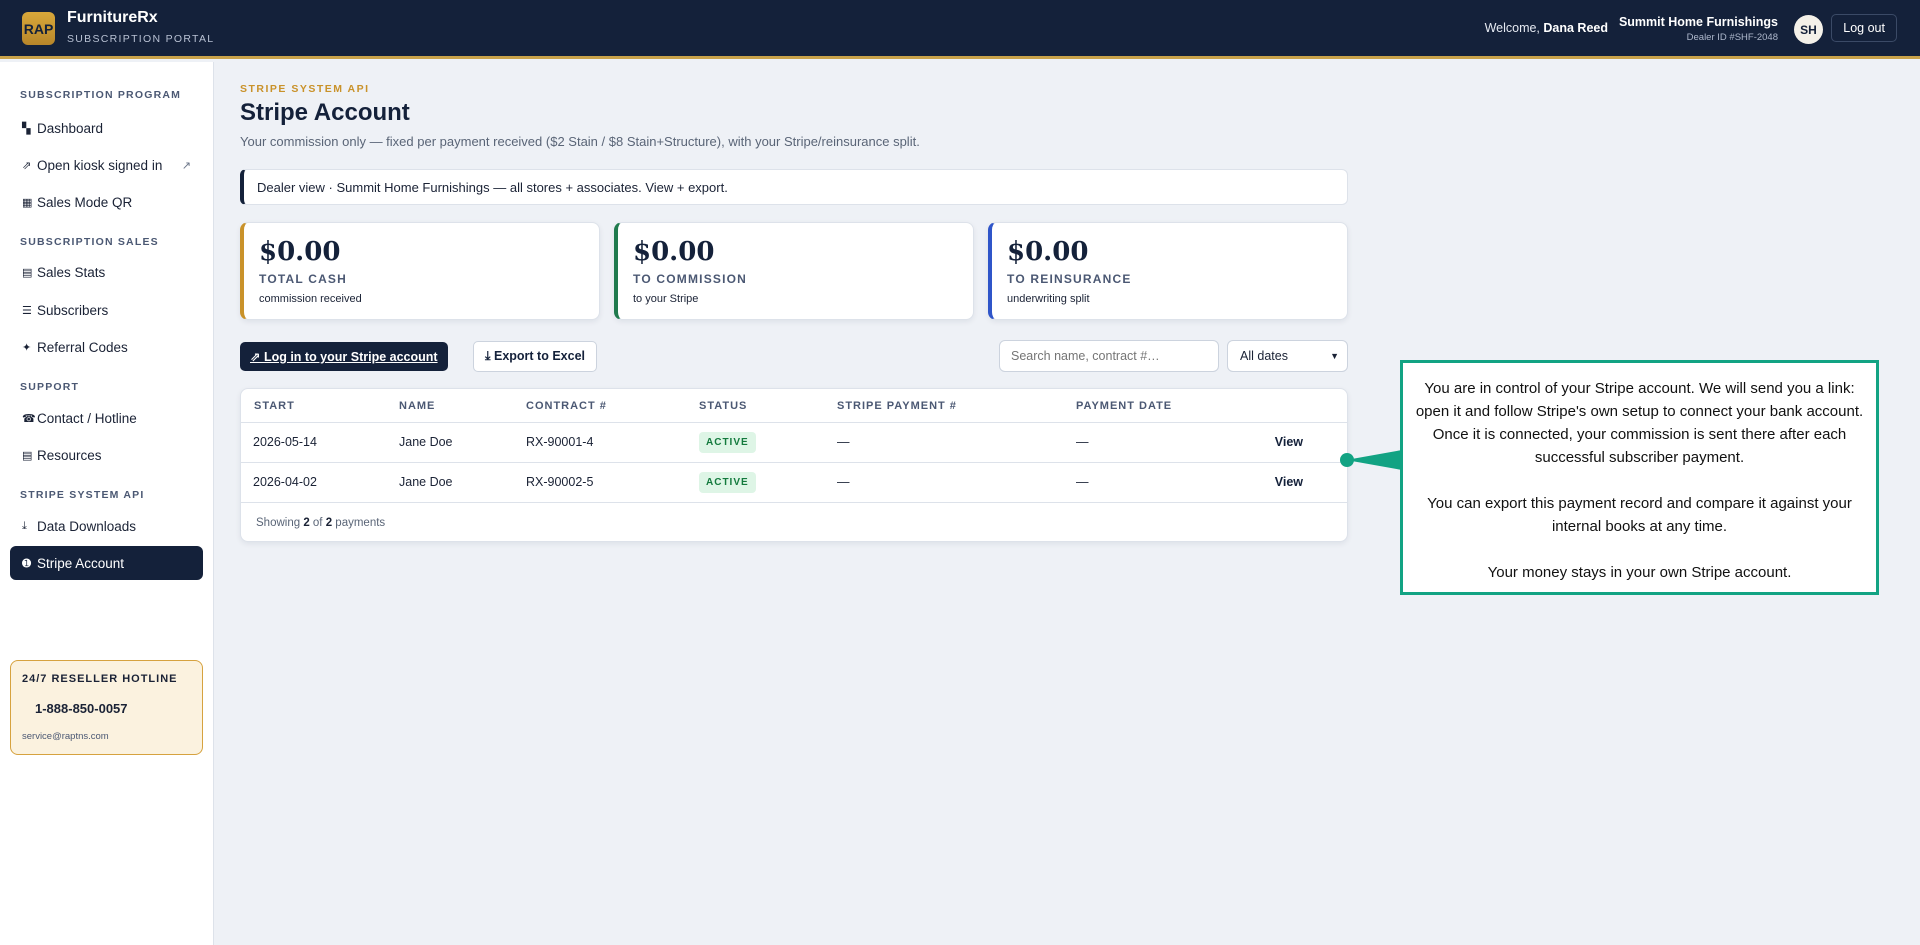 This screenshot has height=945, width=1920. Describe the element at coordinates (1864, 28) in the screenshot. I see `logout-button: Log out` at that location.